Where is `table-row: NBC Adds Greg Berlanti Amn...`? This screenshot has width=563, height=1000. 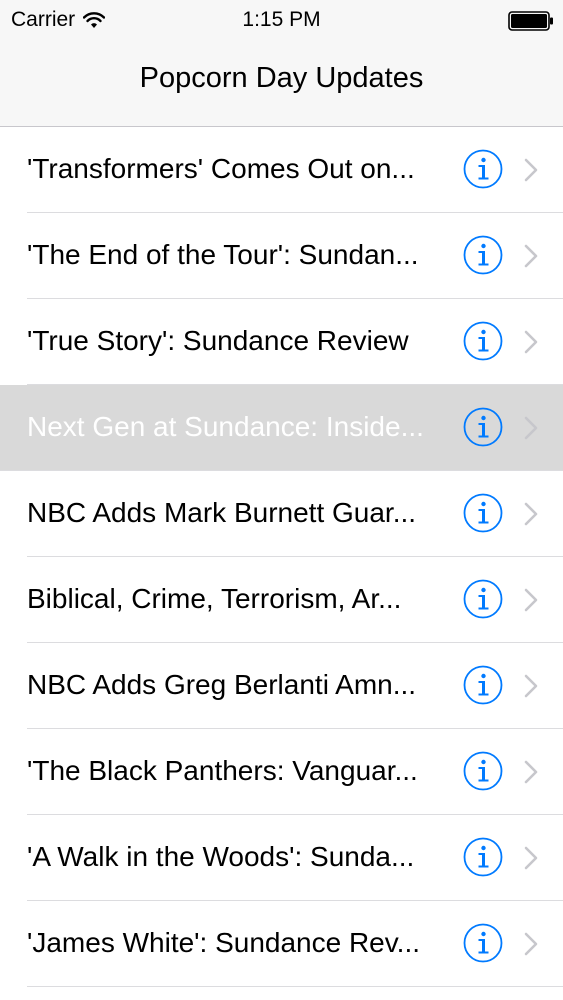 table-row: NBC Adds Greg Berlanti Amn... is located at coordinates (281, 686).